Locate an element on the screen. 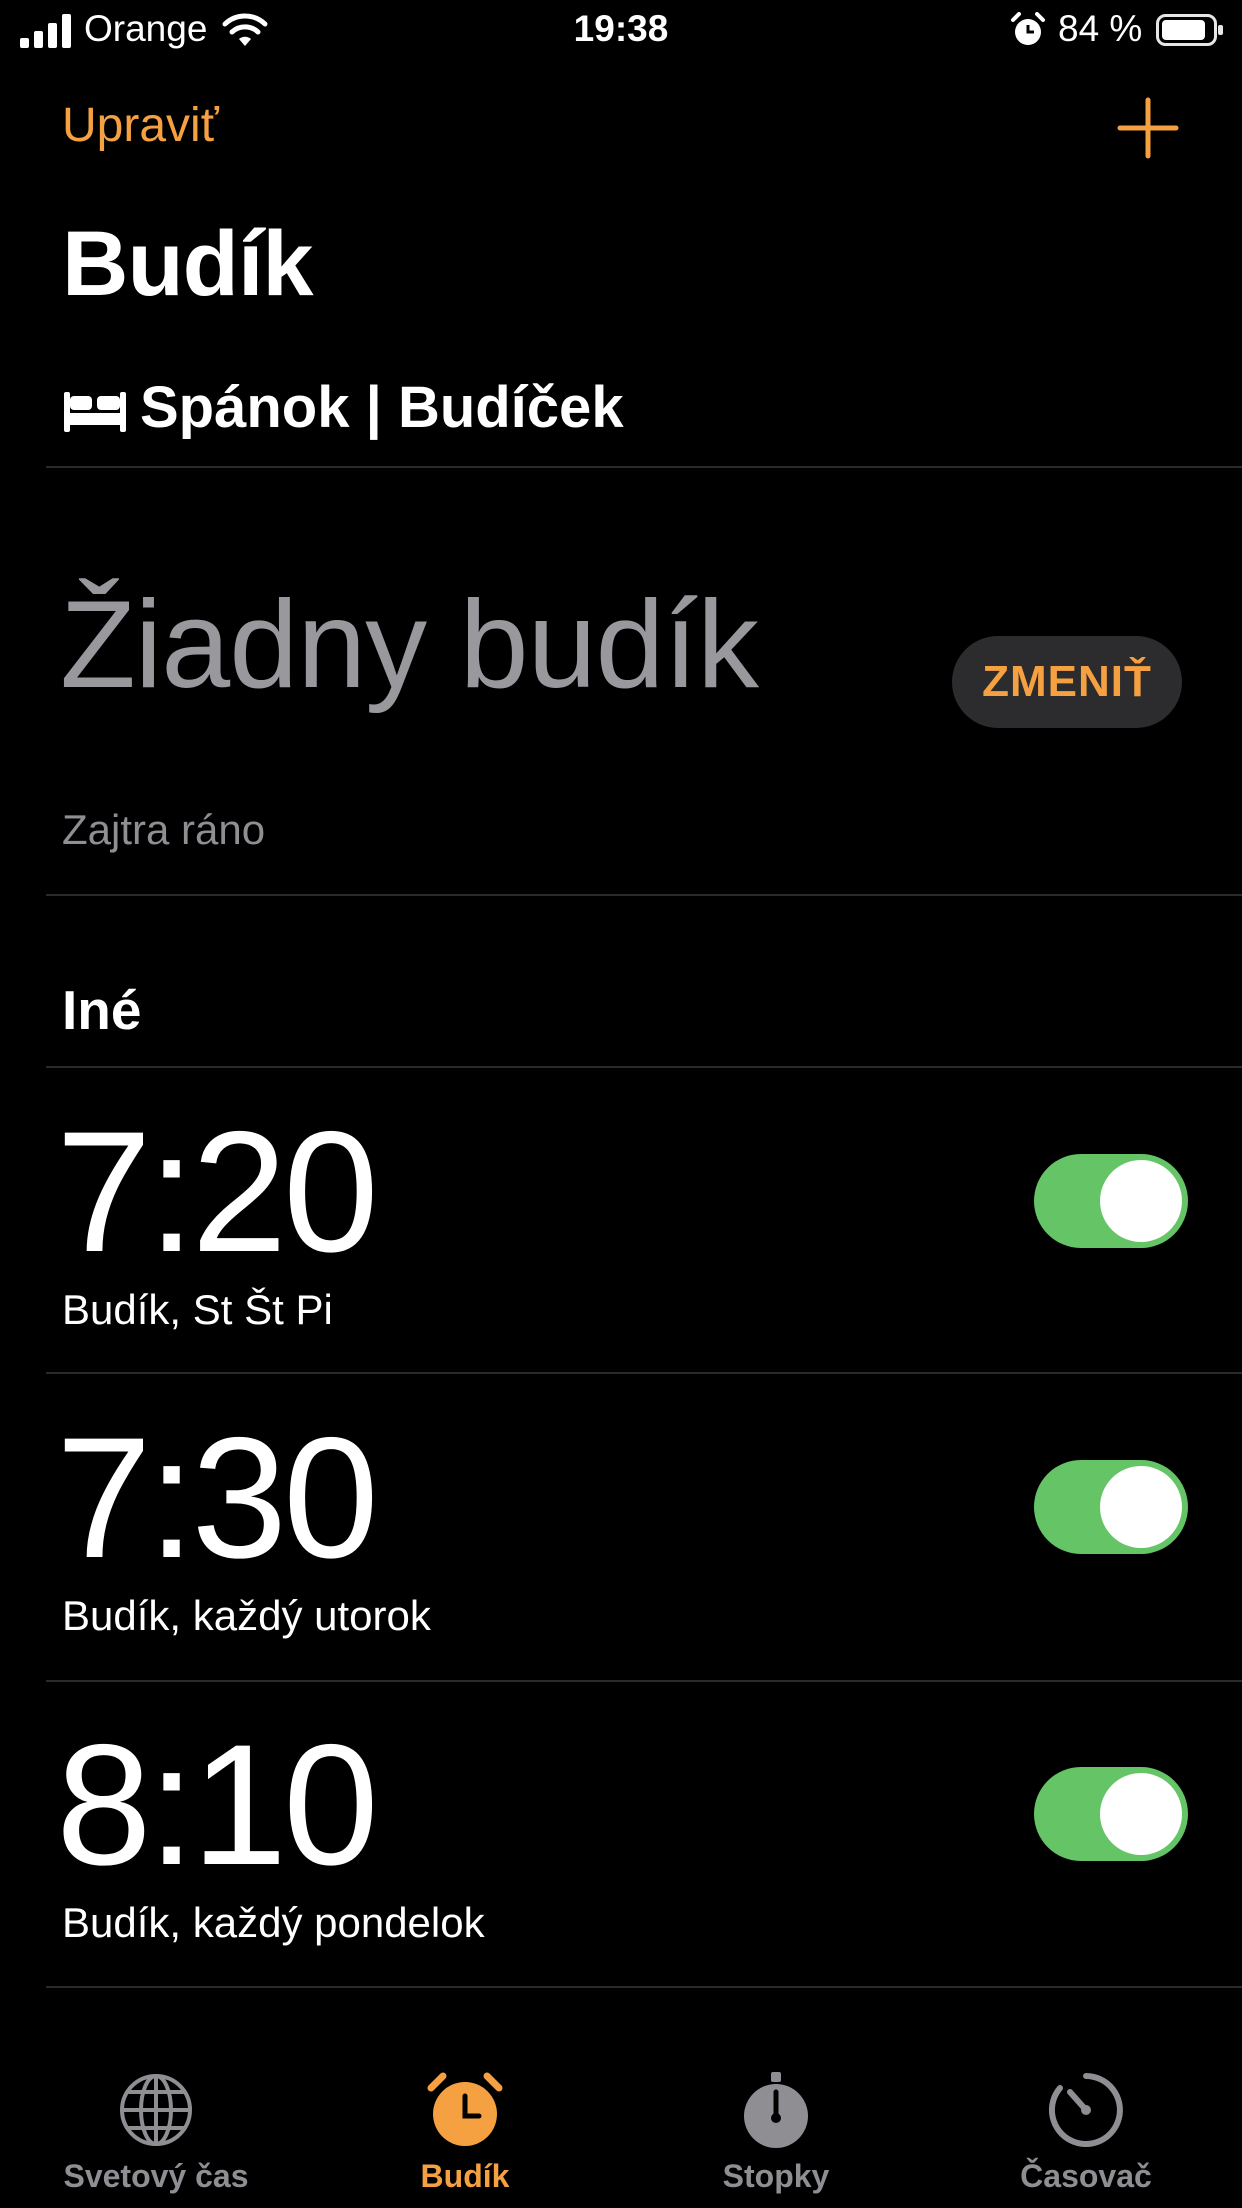 This screenshot has width=1242, height=2208. alarm-label: Budík, každý utorok is located at coordinates (246, 1615).